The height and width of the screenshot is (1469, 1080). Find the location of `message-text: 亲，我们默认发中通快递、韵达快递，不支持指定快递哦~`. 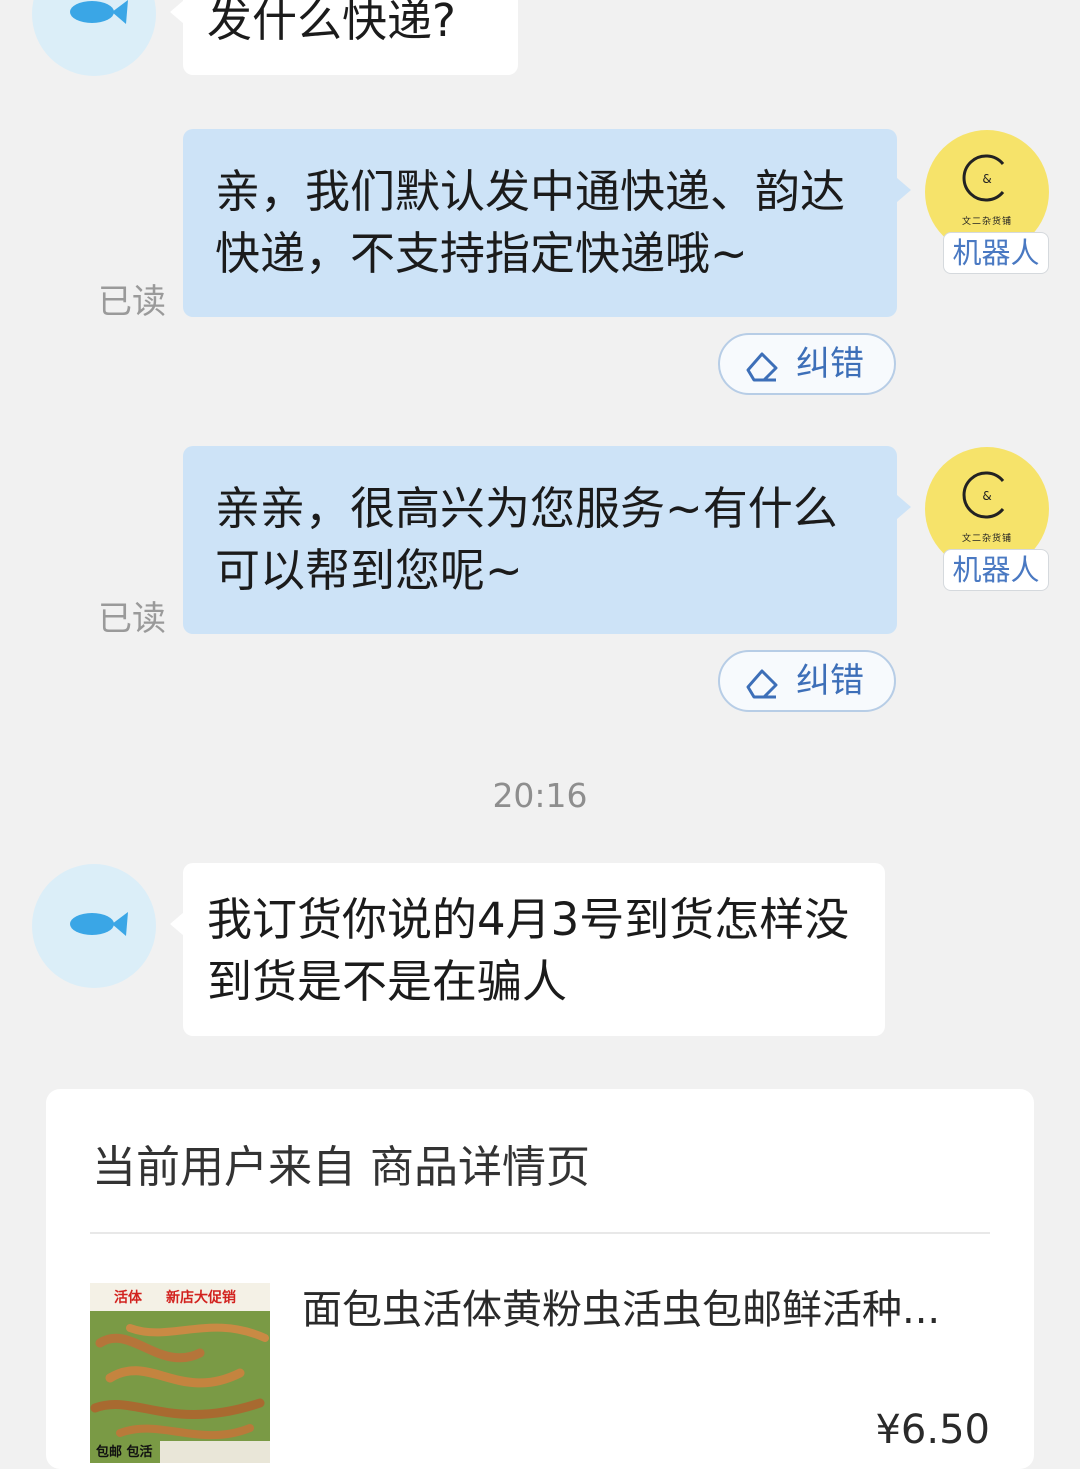

message-text: 亲，我们默认发中通快递、韵达快递，不支持指定快递哦~ is located at coordinates (530, 222).